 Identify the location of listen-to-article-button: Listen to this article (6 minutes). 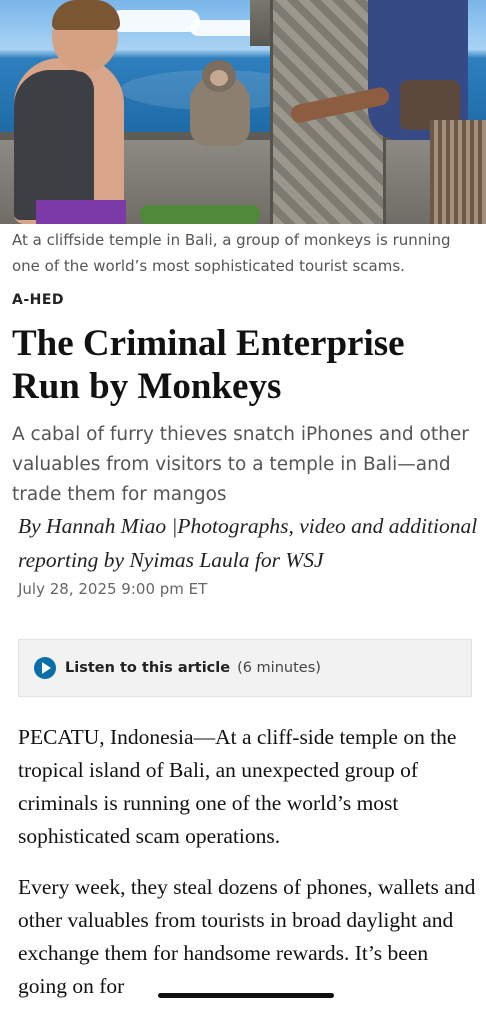
(245, 668).